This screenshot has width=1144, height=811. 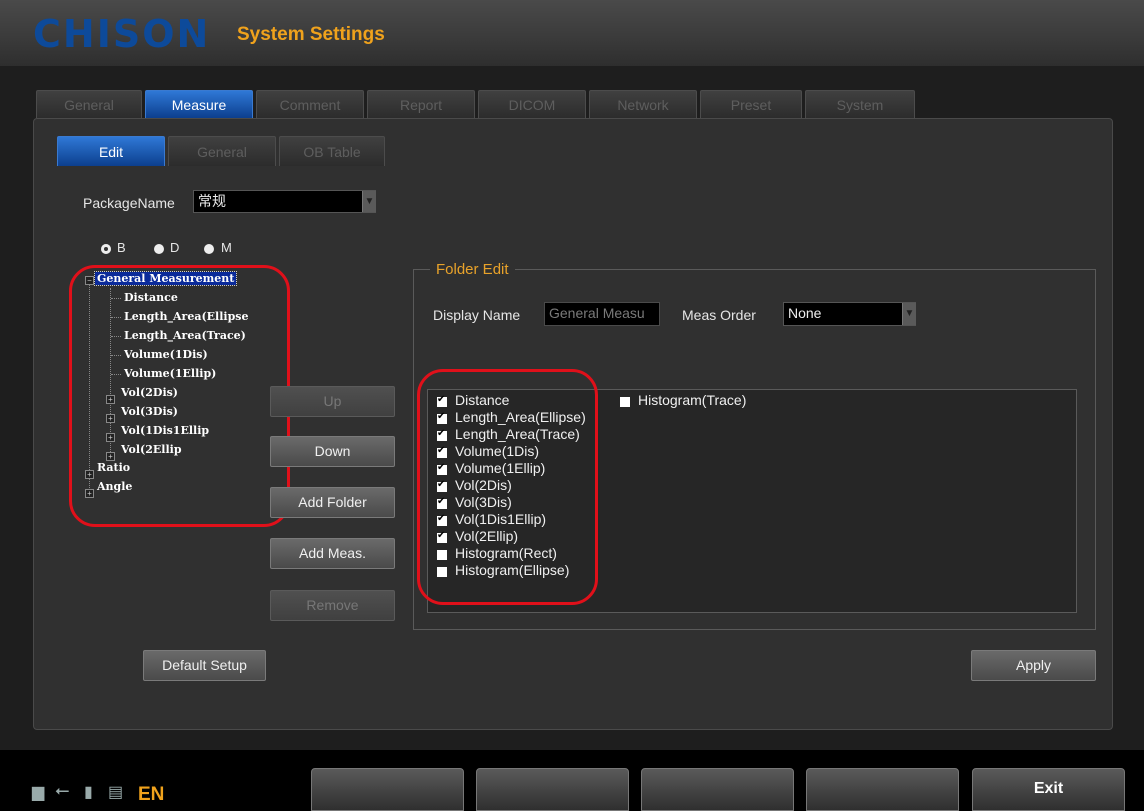 I want to click on tab-measure: Measure, so click(x=199, y=104).